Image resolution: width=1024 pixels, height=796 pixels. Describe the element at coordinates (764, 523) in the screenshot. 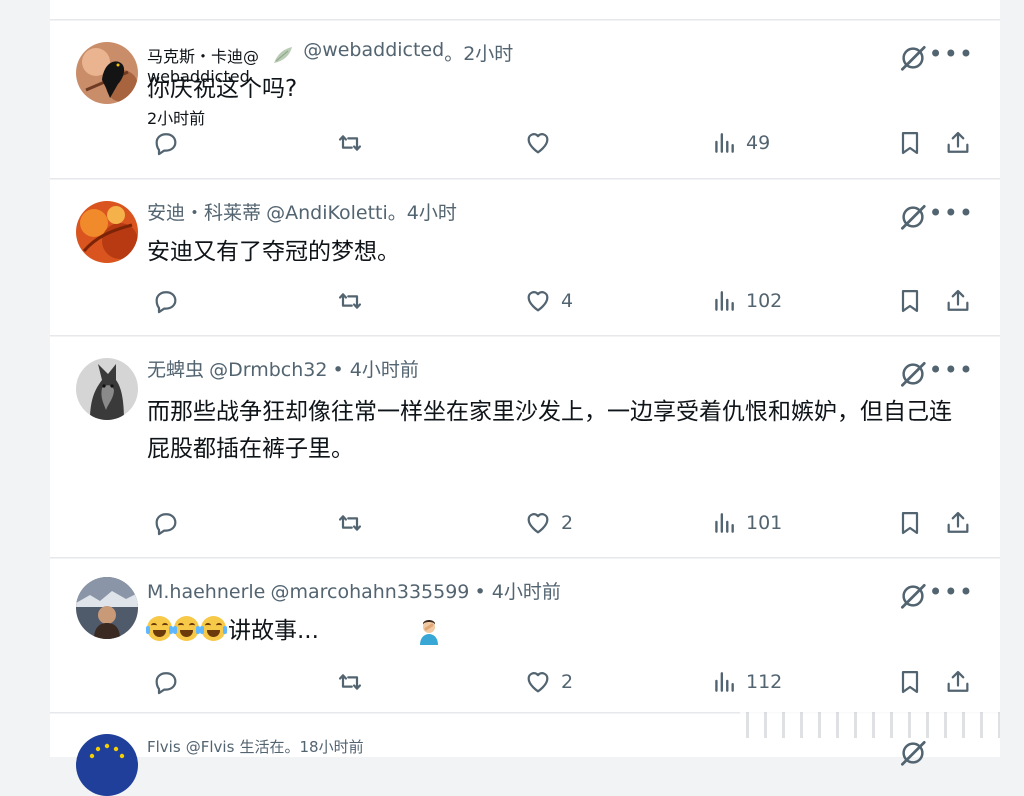

I see `views-count: 101` at that location.